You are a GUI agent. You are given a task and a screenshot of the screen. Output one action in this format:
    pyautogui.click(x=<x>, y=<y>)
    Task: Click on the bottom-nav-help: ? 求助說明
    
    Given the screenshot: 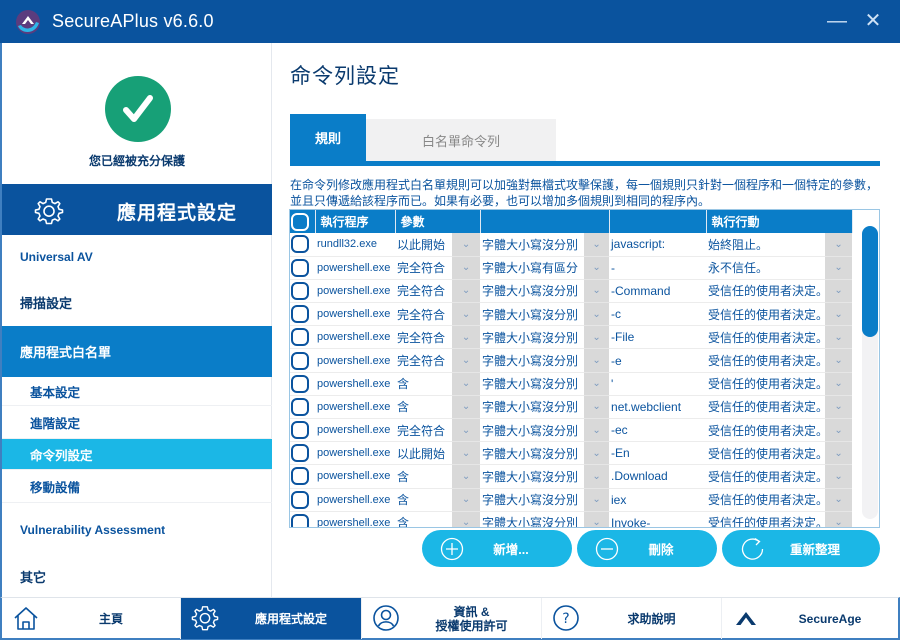 What is the action you would take?
    pyautogui.click(x=632, y=618)
    